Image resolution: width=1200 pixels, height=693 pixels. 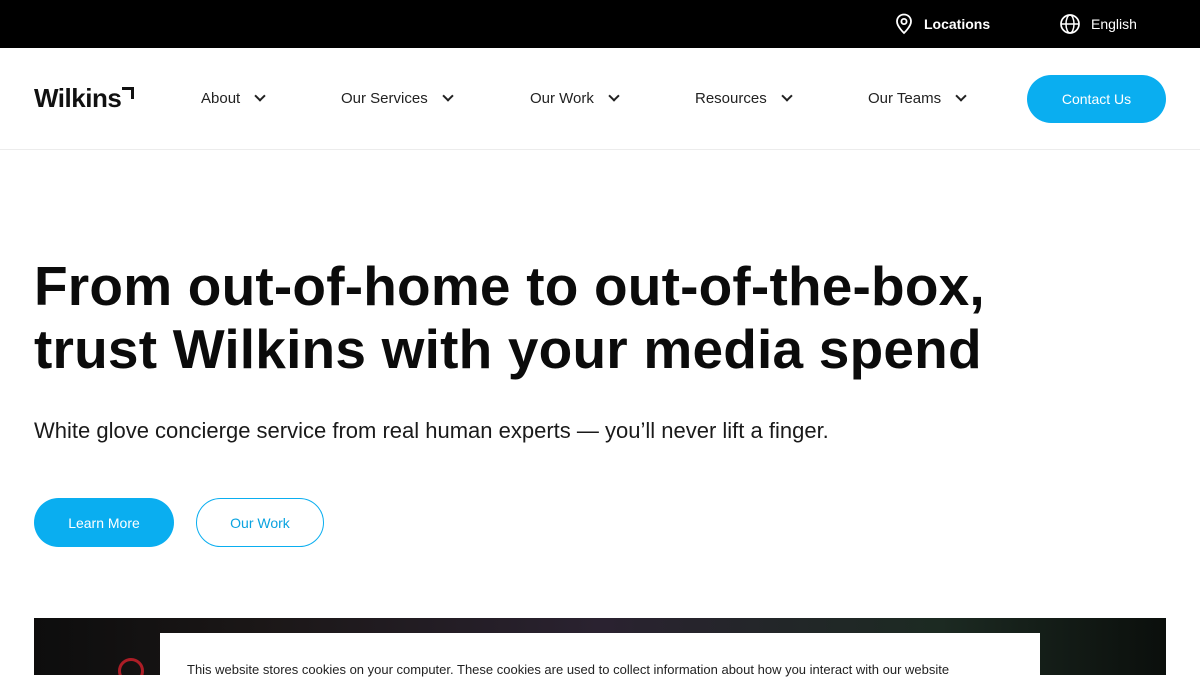 I want to click on learn-more-button: Learn More, so click(x=104, y=522).